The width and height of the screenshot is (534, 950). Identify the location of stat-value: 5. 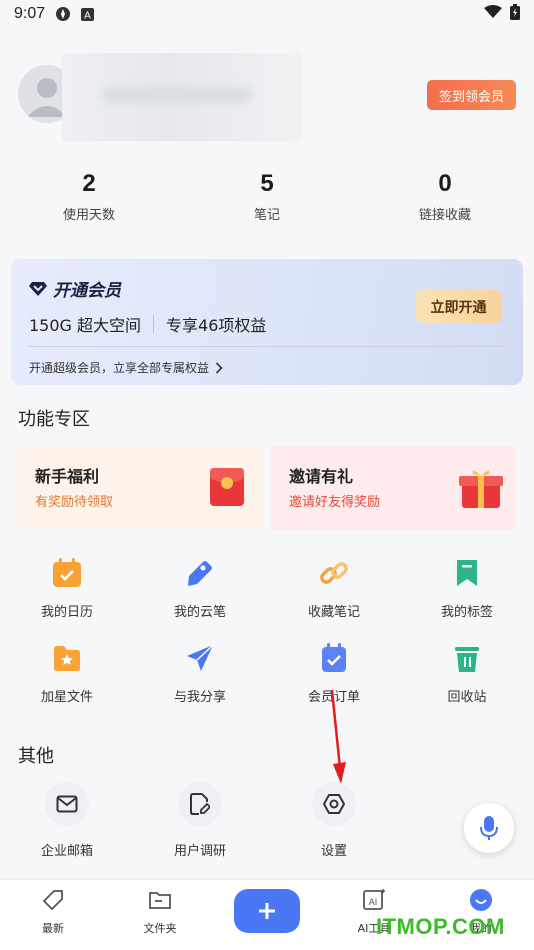
(267, 183).